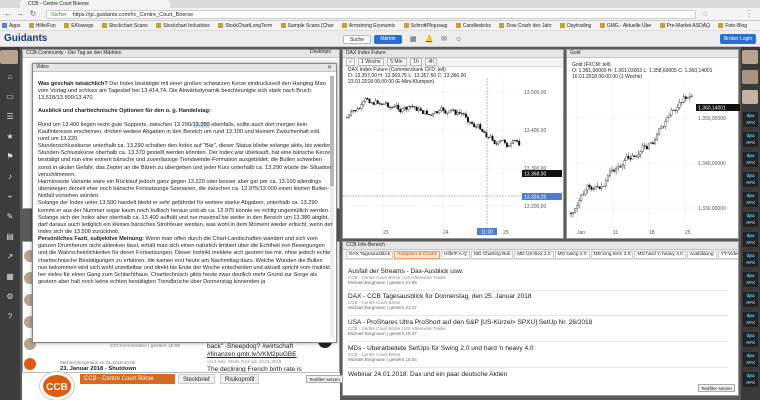 Image resolution: width=760 pixels, height=400 pixels. I want to click on user-icon: ☺, so click(458, 39).